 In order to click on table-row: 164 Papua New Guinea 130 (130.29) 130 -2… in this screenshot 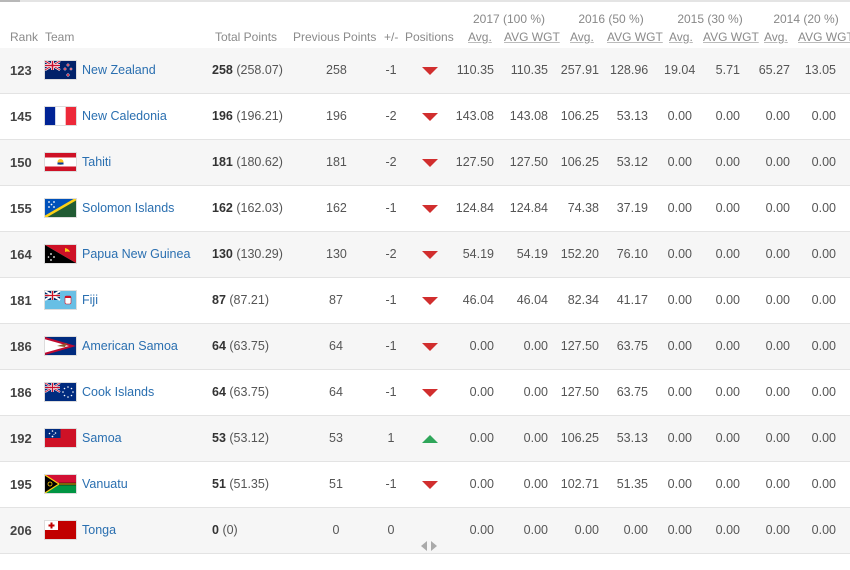, I will do `click(425, 255)`.